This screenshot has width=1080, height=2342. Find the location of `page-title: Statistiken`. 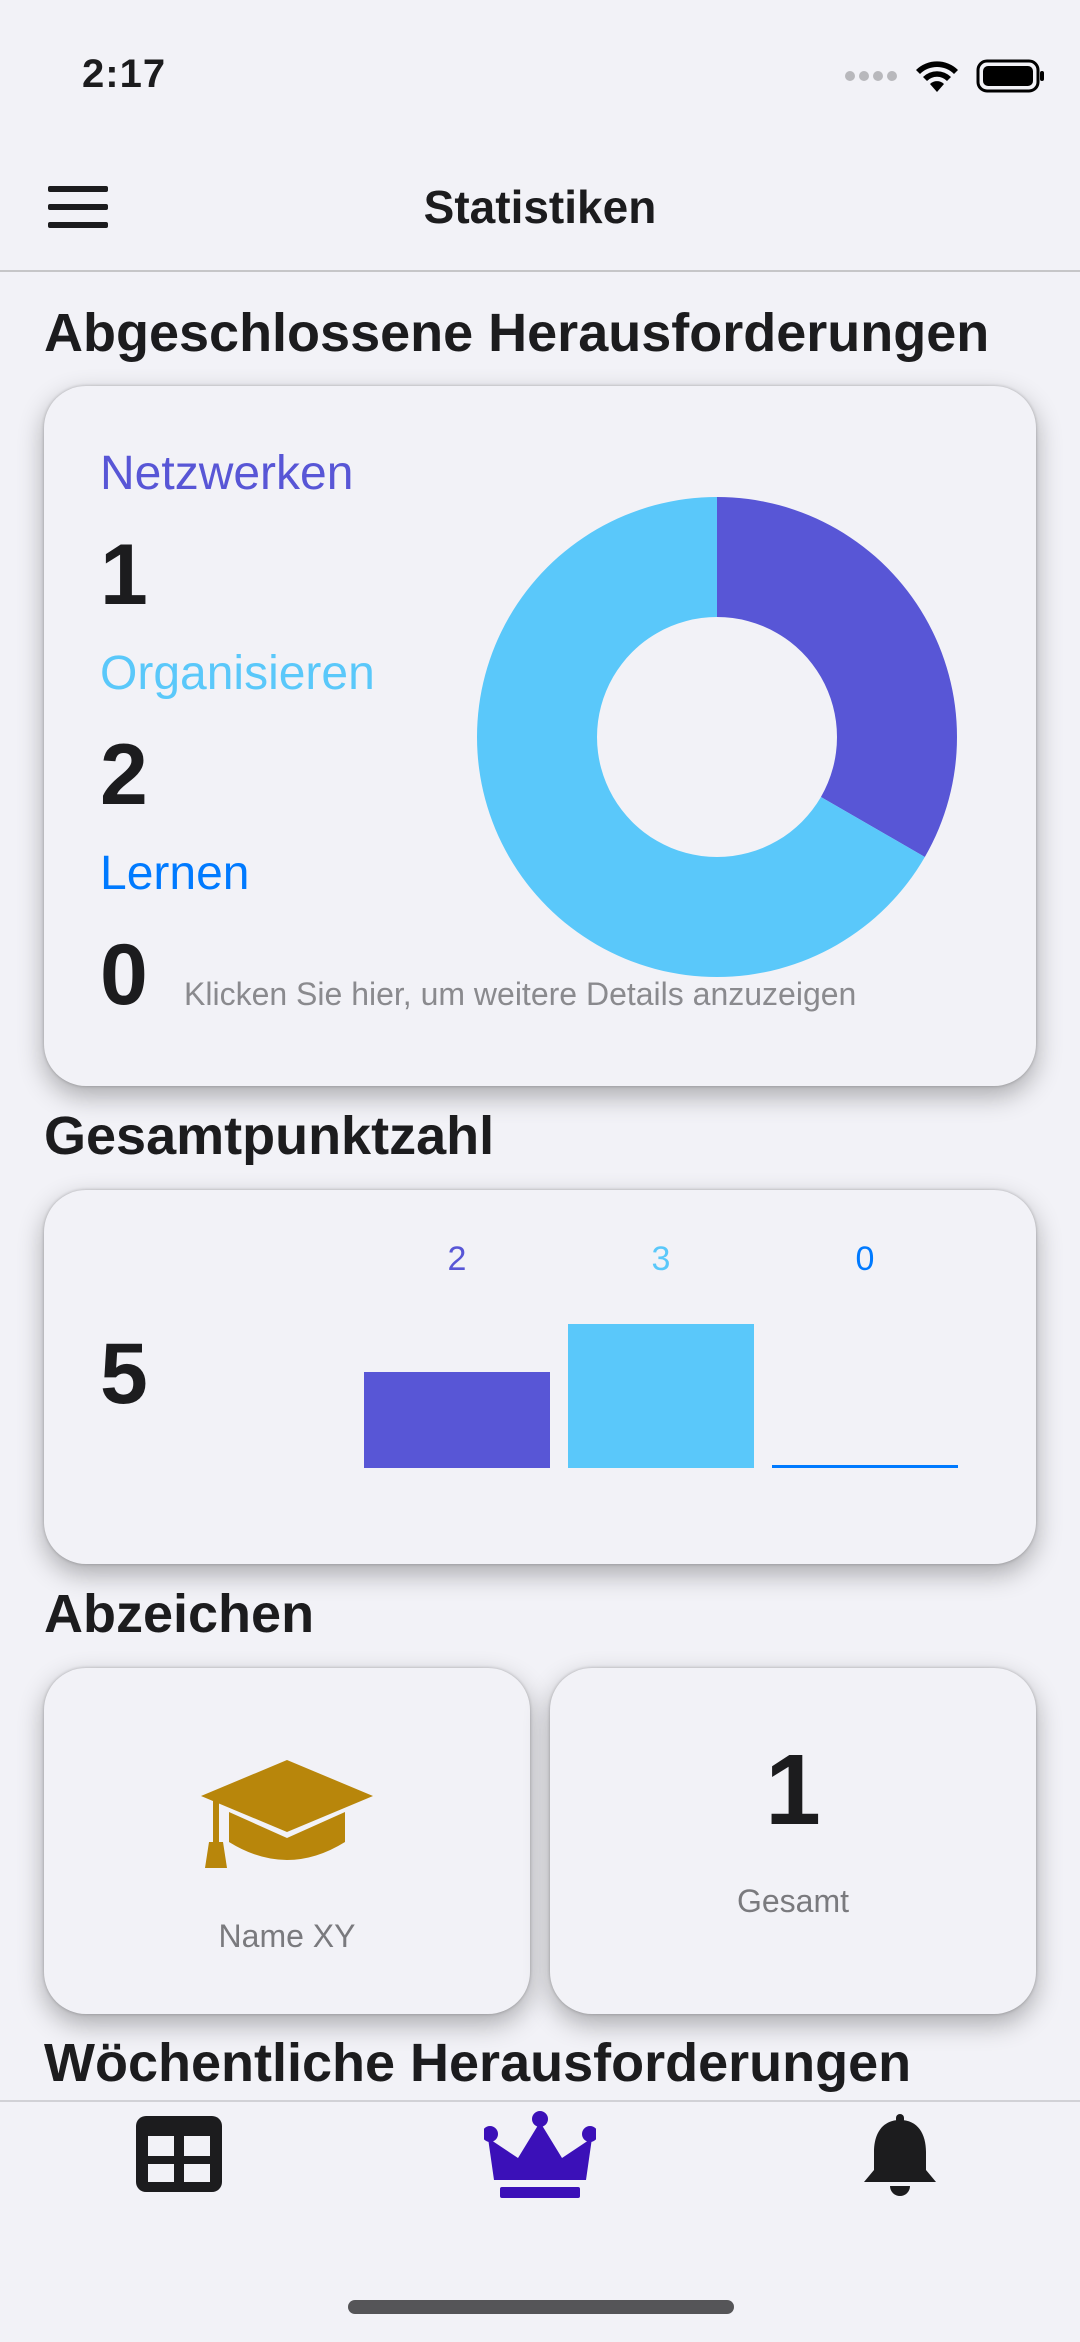

page-title: Statistiken is located at coordinates (540, 207).